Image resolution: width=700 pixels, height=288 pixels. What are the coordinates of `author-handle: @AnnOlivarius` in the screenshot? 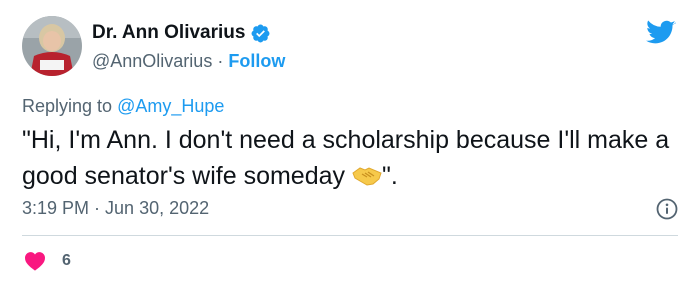 It's located at (152, 61).